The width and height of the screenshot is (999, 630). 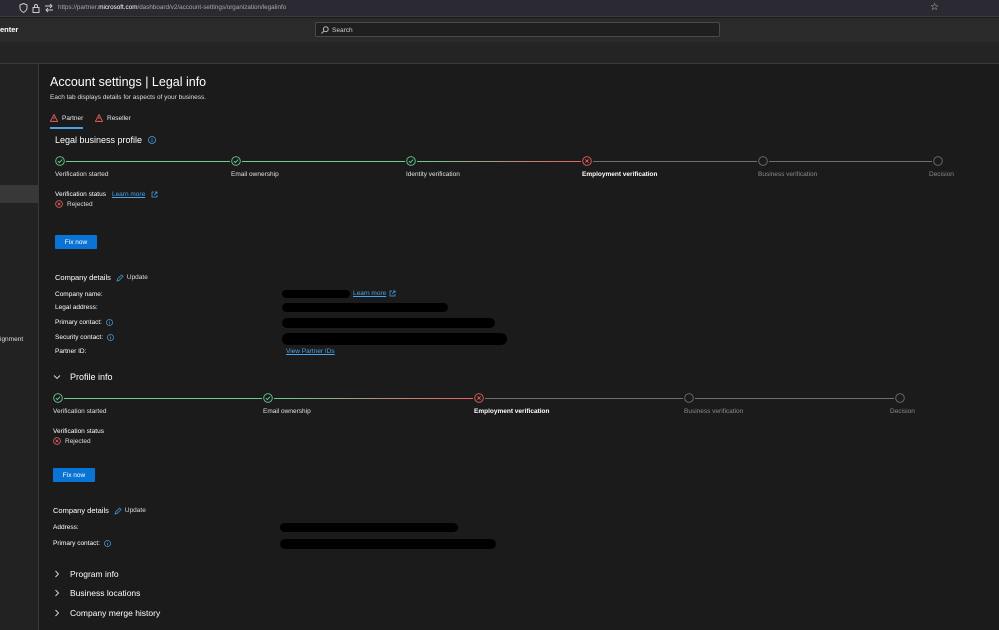 I want to click on lock-icon, so click(x=36, y=8).